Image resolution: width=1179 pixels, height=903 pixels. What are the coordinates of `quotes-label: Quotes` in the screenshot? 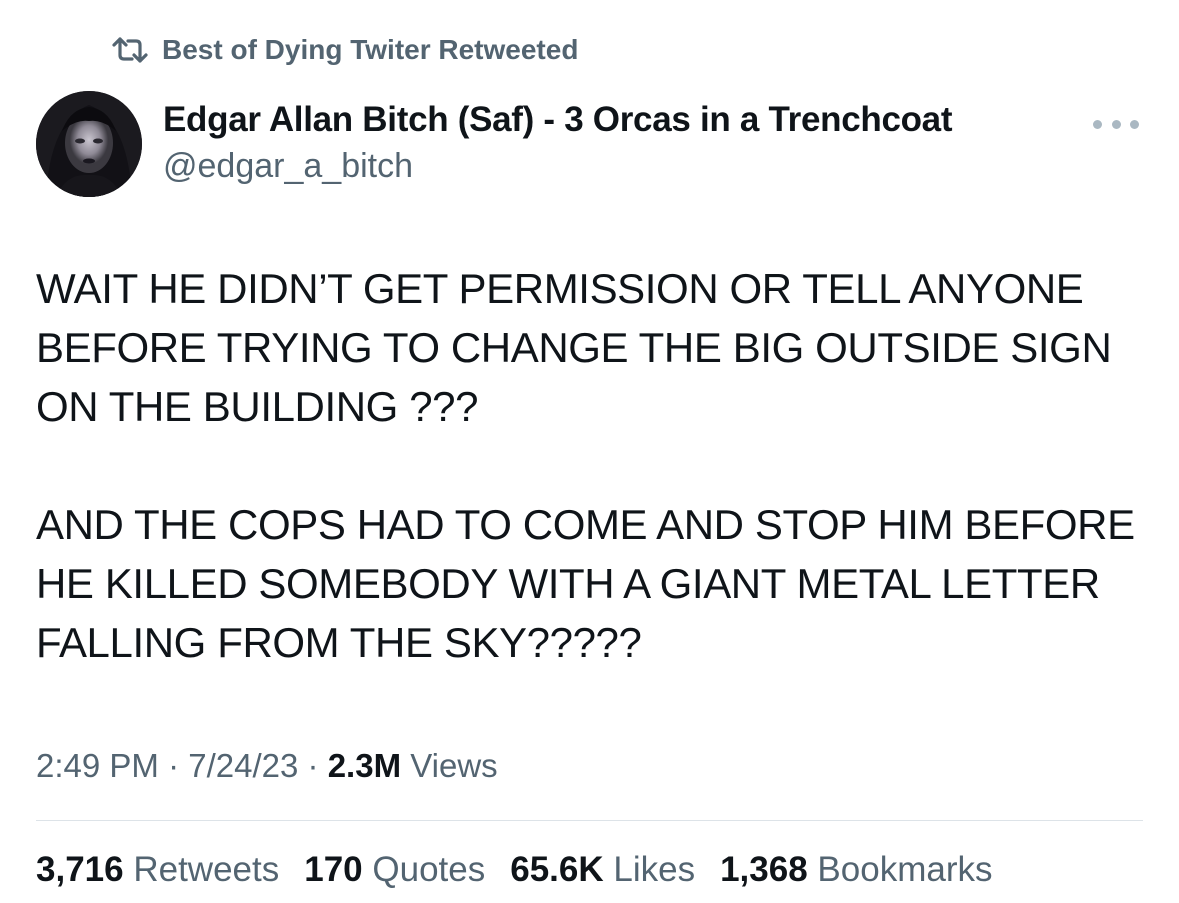 It's located at (429, 869).